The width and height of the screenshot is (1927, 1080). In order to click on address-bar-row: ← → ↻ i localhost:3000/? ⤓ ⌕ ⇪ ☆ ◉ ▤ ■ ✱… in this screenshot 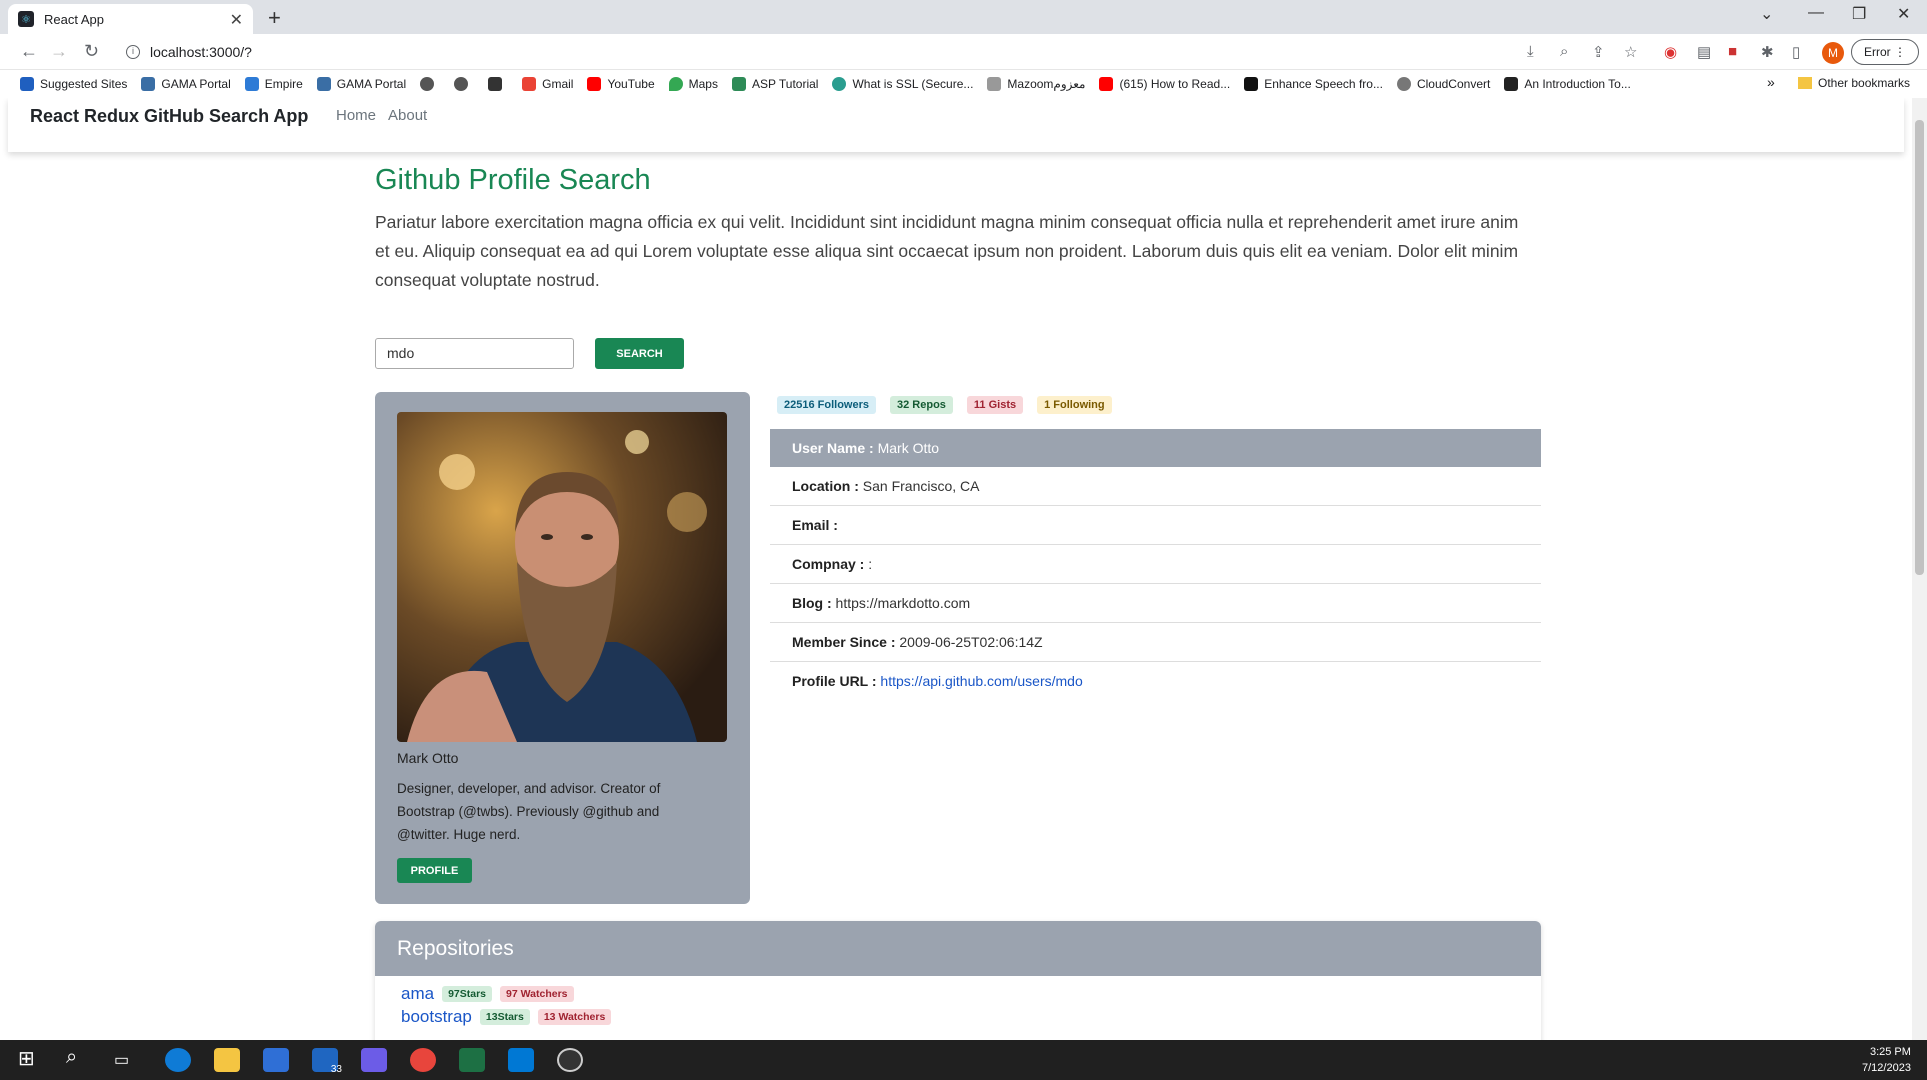, I will do `click(963, 52)`.